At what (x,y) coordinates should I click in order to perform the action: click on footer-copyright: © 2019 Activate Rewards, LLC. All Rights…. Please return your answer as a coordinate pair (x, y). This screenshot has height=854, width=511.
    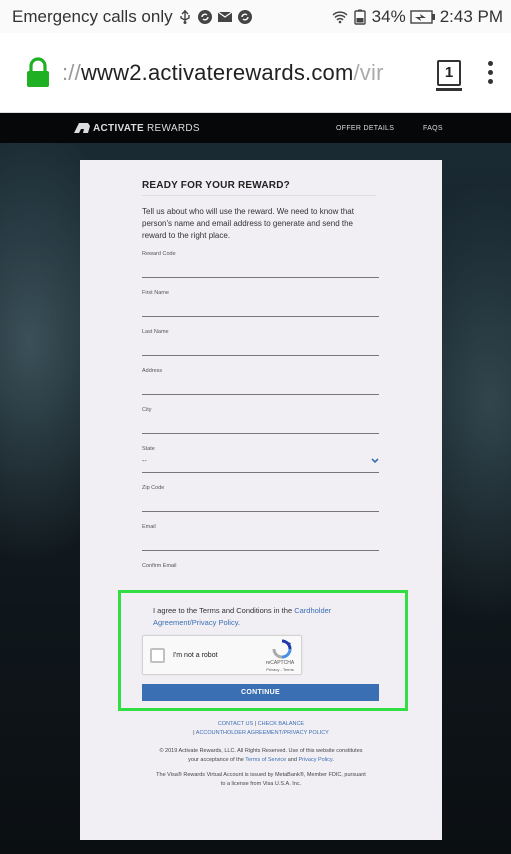
    Looking at the image, I should click on (261, 755).